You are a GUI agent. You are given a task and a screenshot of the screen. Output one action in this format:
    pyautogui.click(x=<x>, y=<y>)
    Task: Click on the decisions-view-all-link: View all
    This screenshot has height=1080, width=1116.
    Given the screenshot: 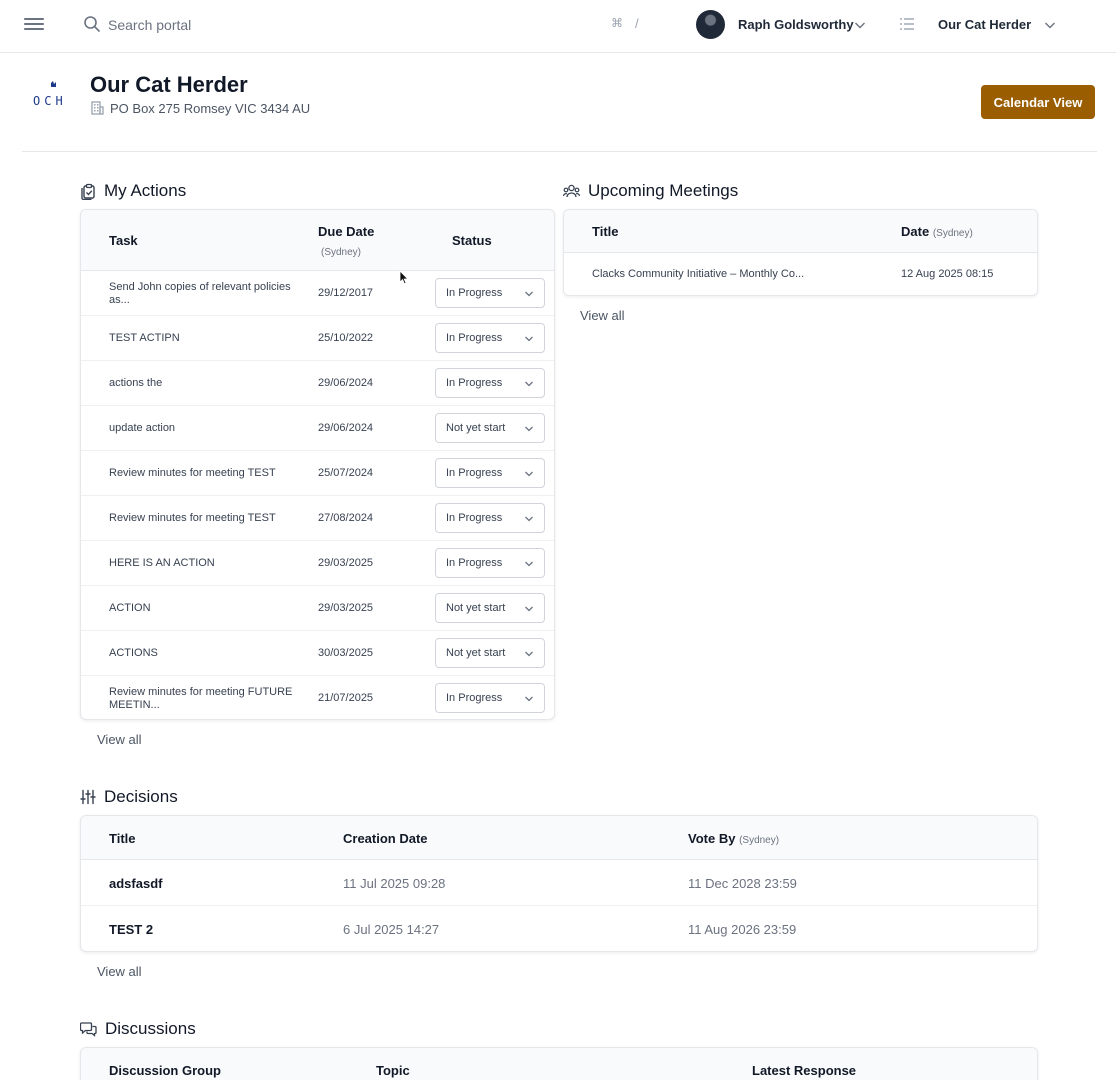 What is the action you would take?
    pyautogui.click(x=119, y=971)
    